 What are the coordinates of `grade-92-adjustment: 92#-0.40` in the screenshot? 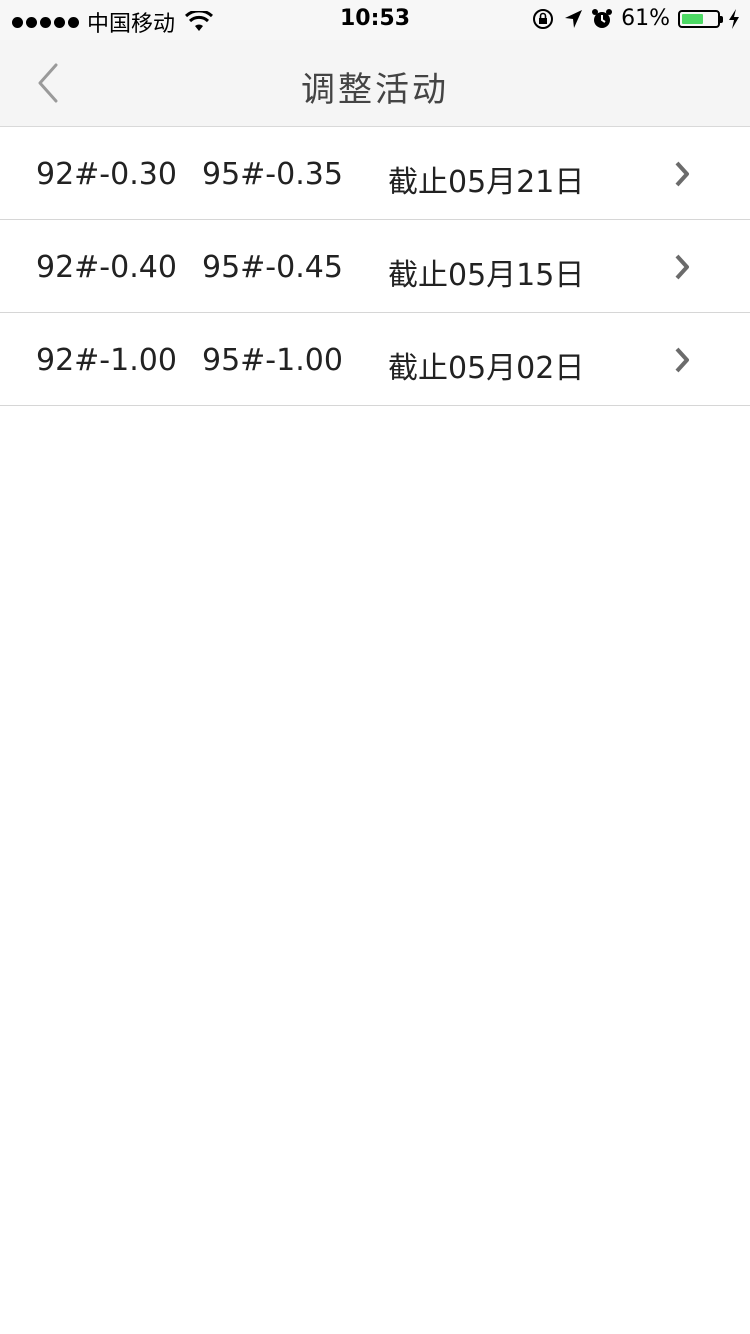 It's located at (106, 267).